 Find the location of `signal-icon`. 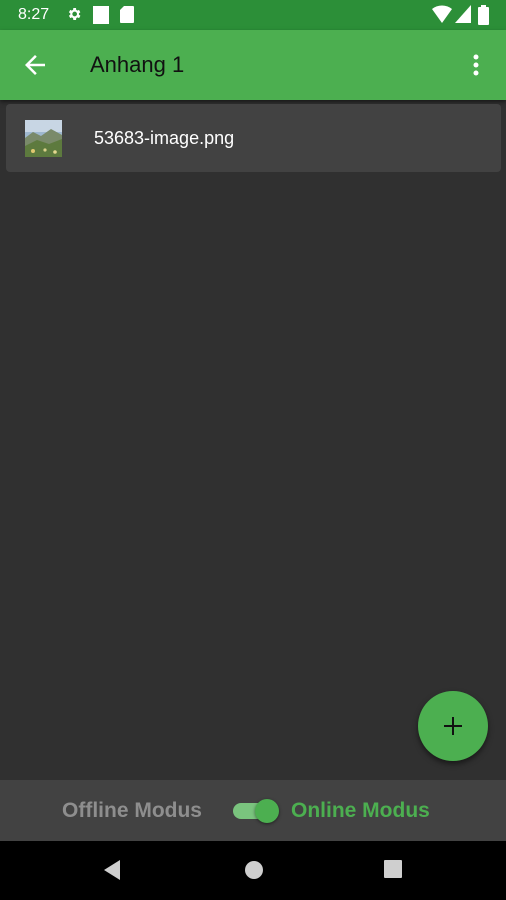

signal-icon is located at coordinates (463, 16).